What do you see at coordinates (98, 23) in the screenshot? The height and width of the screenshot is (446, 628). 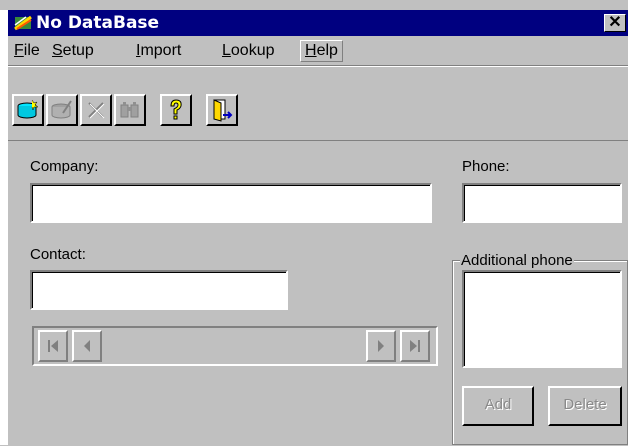 I see `window-title: No DataBase` at bounding box center [98, 23].